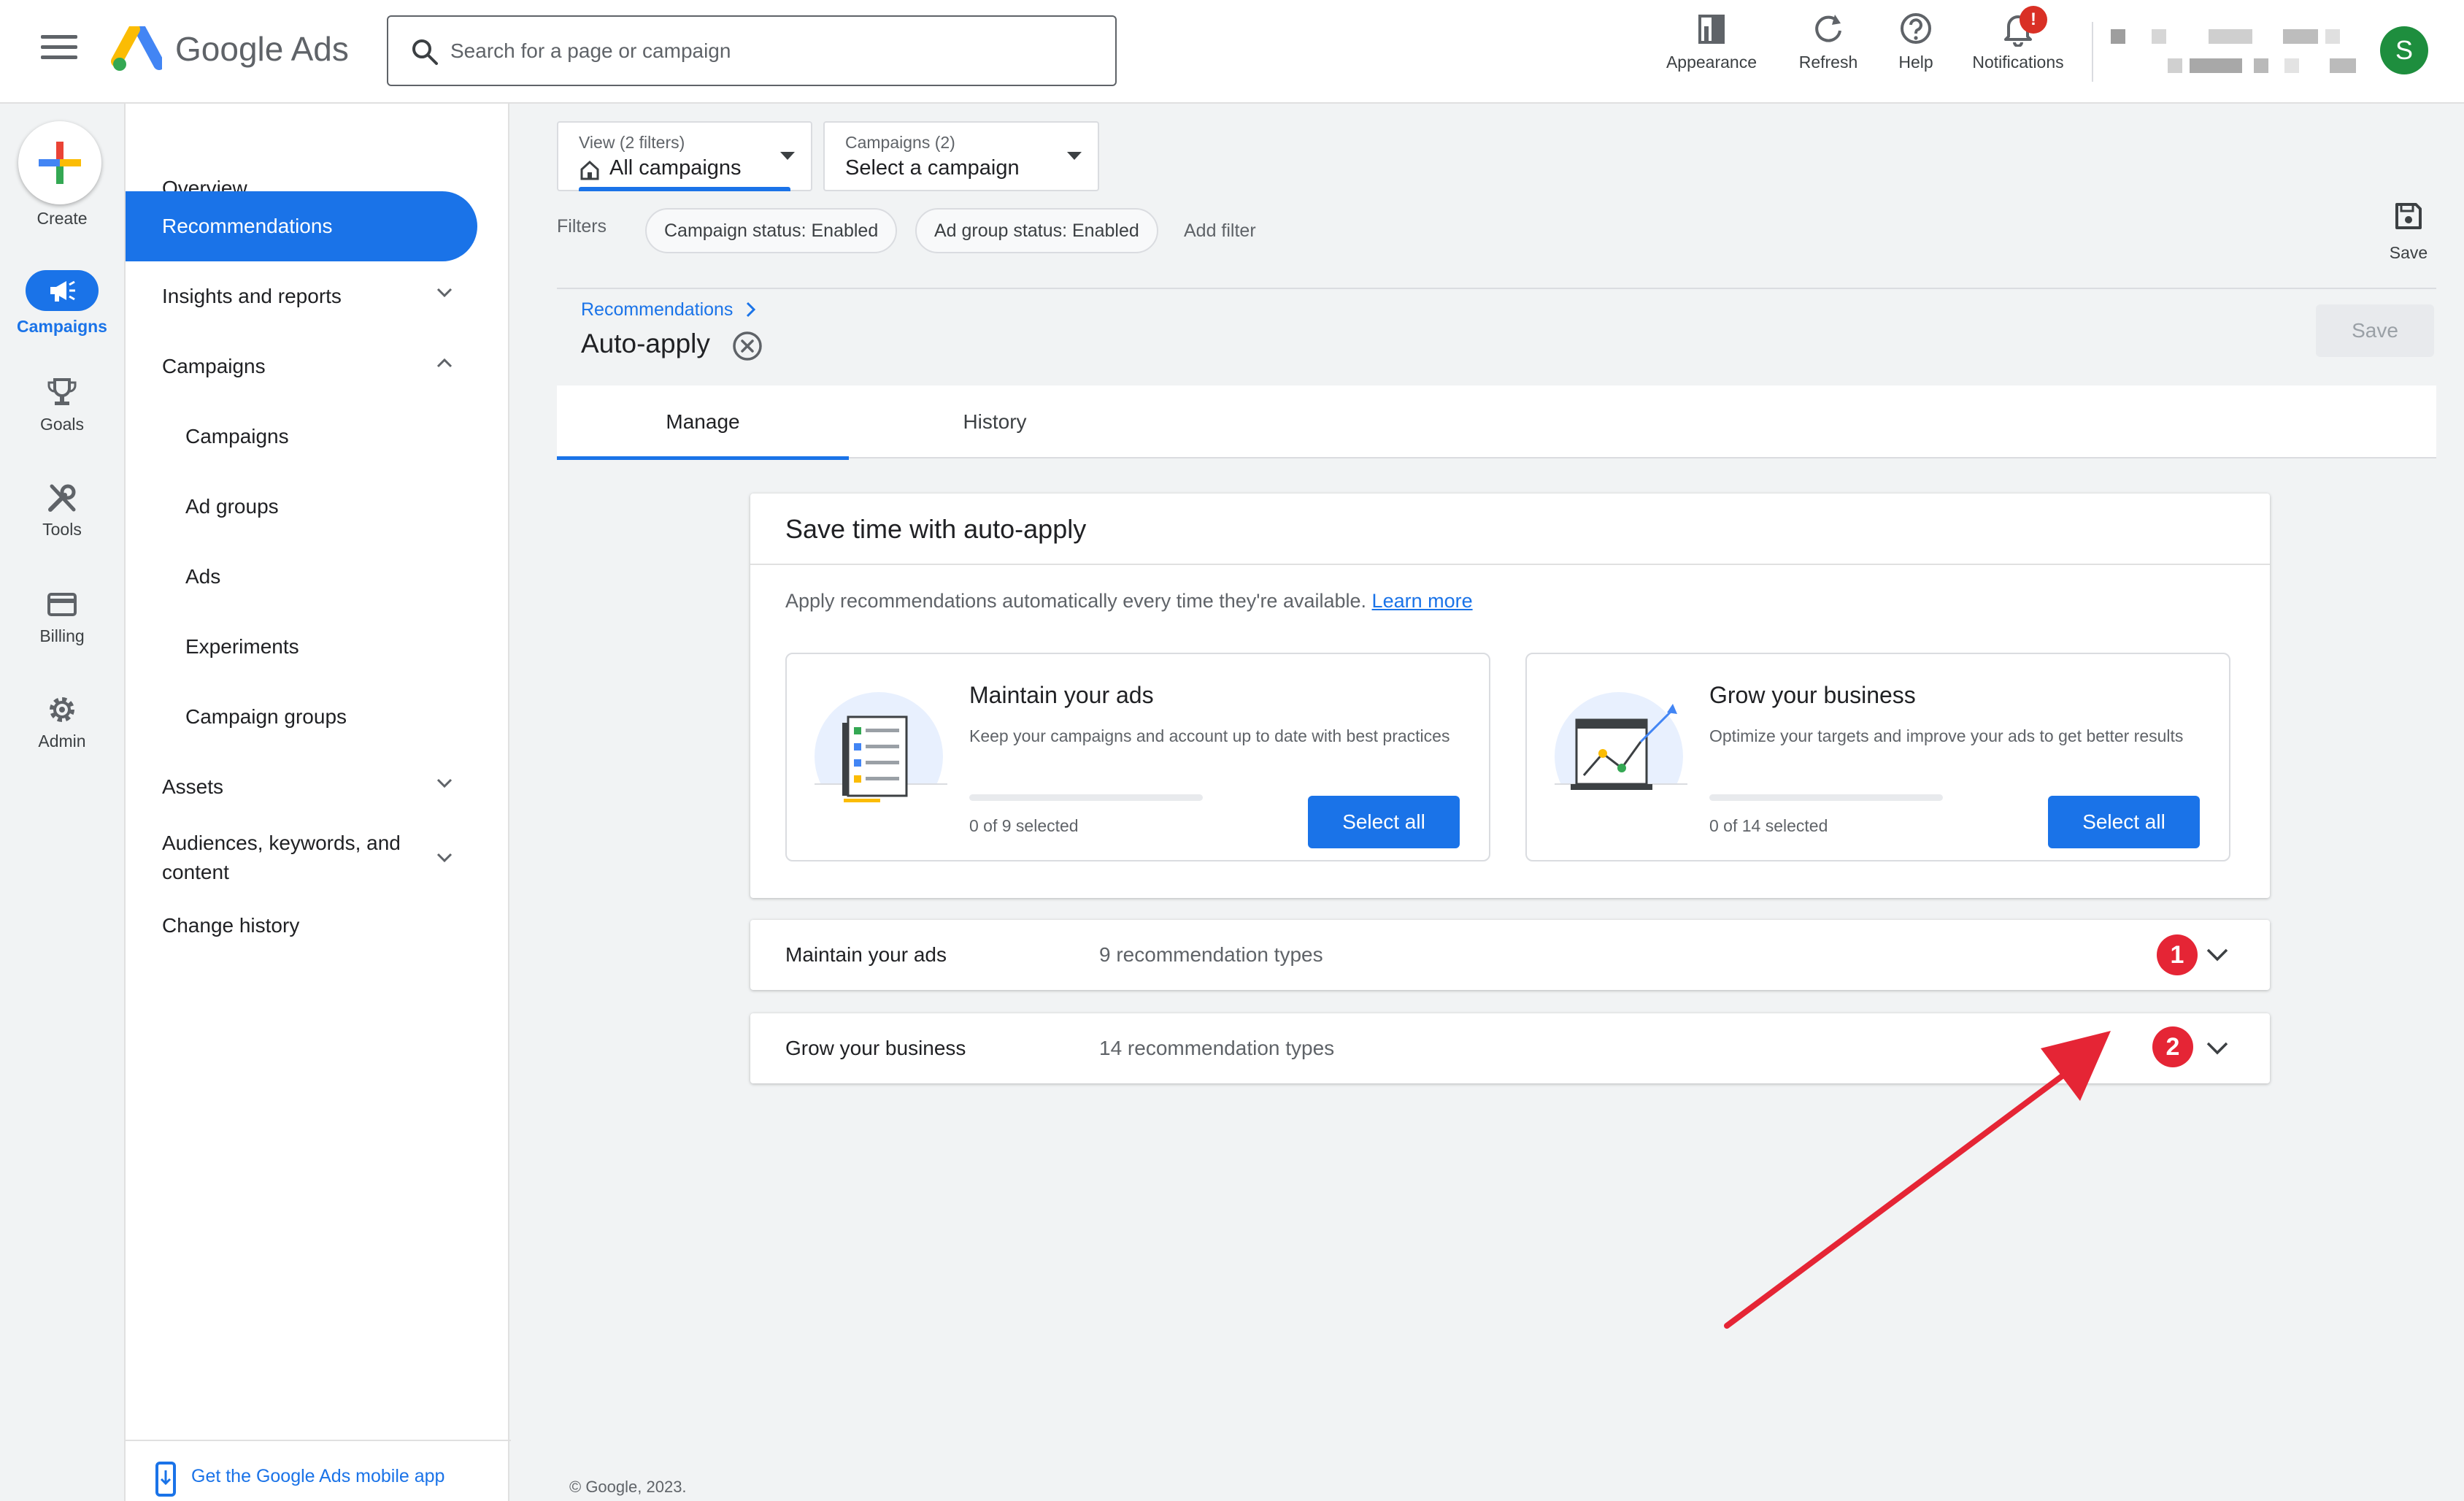 This screenshot has width=2464, height=1501. What do you see at coordinates (2408, 252) in the screenshot?
I see `save-view-label: Save` at bounding box center [2408, 252].